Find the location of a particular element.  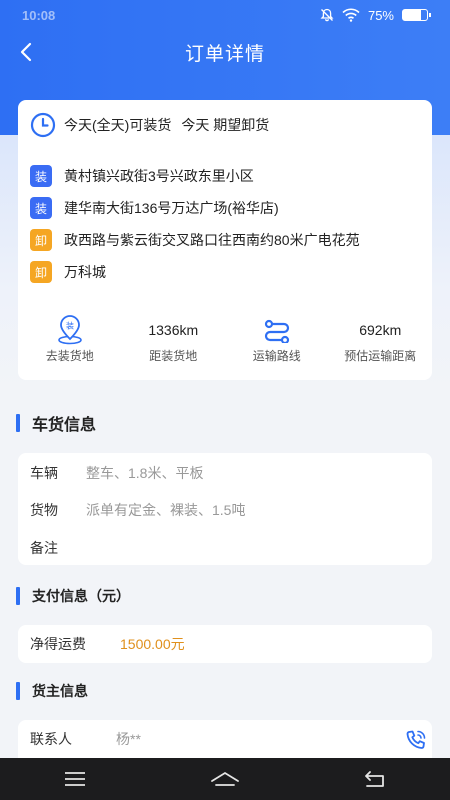

page-title: 订单详情 is located at coordinates (224, 54).